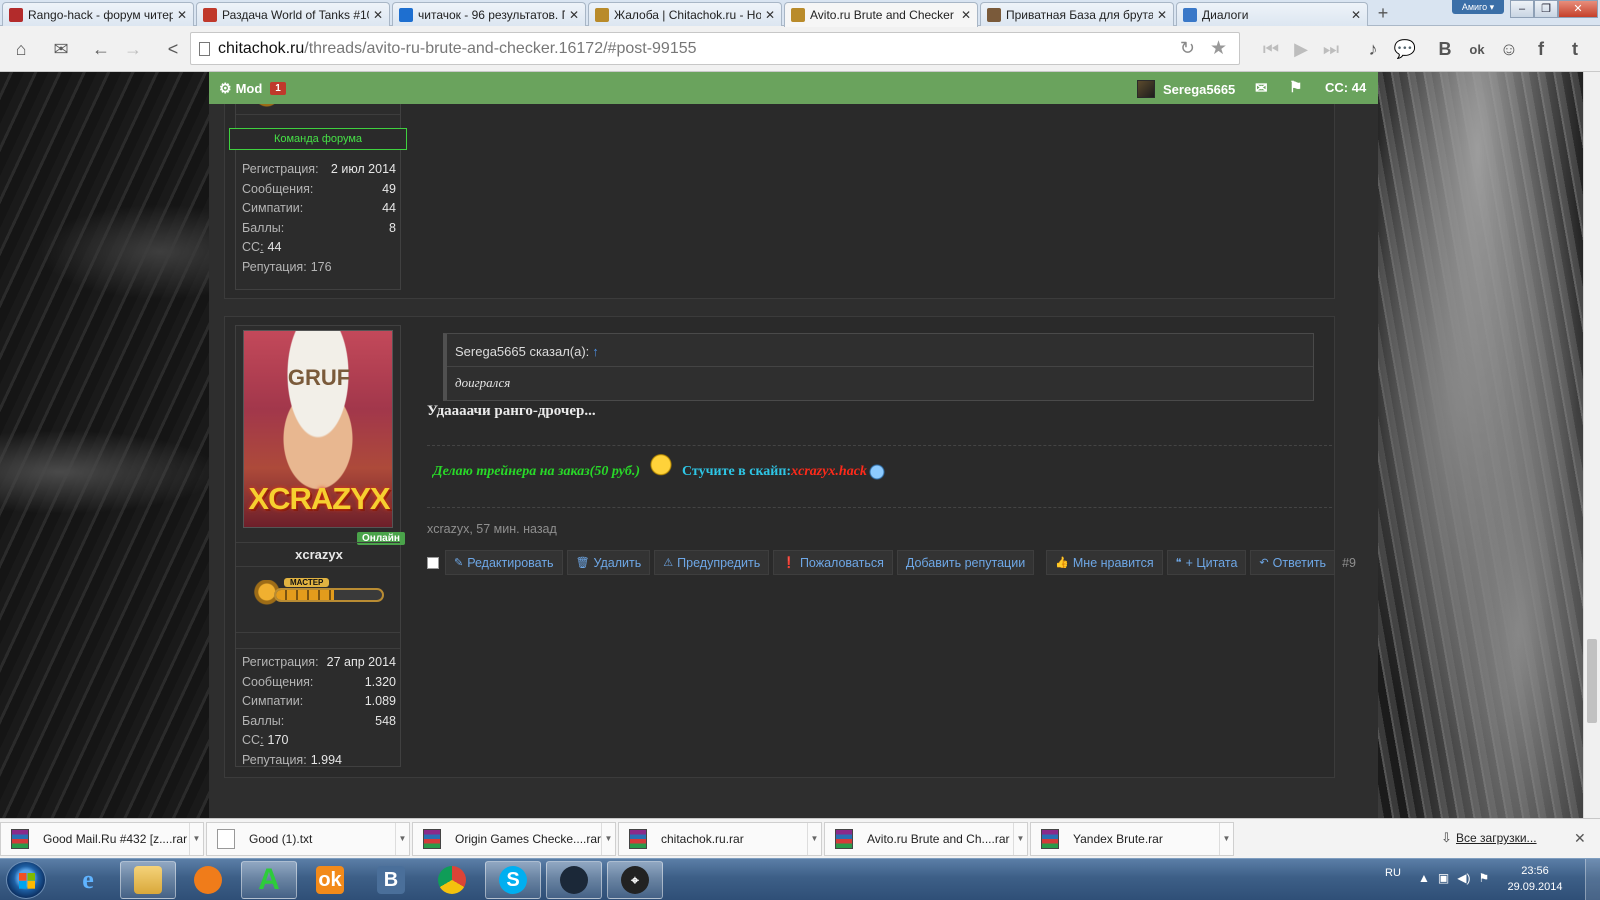 Image resolution: width=1600 pixels, height=900 pixels. I want to click on edit-button: ✎ Редактировать, so click(504, 562).